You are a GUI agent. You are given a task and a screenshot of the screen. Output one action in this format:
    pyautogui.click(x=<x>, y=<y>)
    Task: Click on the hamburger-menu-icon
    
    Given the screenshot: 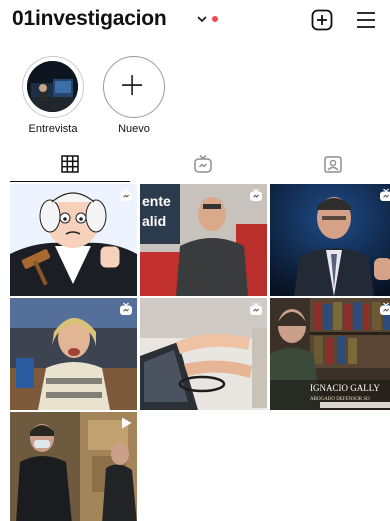 What is the action you would take?
    pyautogui.click(x=366, y=20)
    